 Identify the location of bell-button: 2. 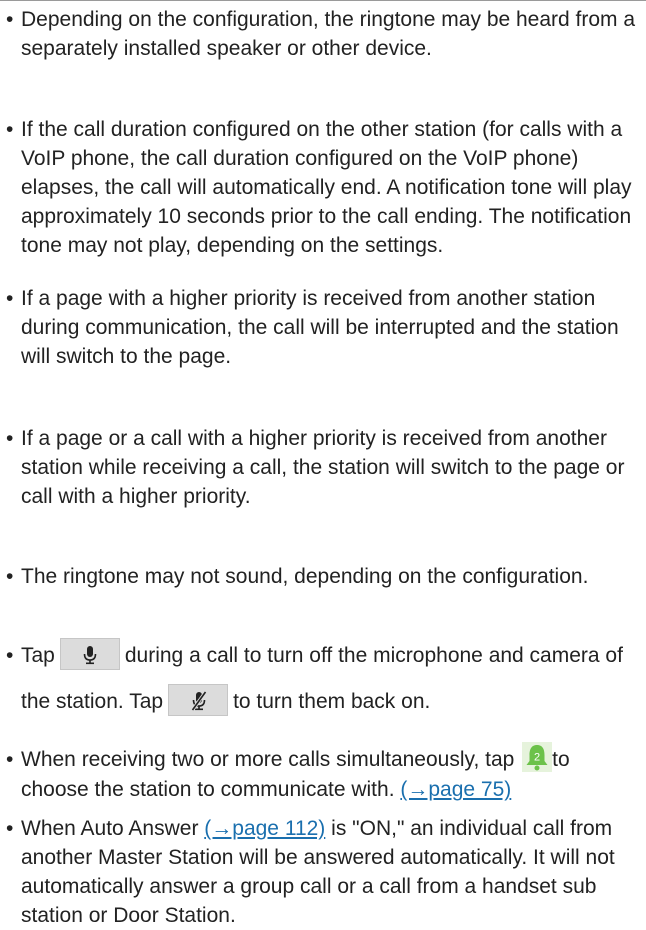
(537, 757).